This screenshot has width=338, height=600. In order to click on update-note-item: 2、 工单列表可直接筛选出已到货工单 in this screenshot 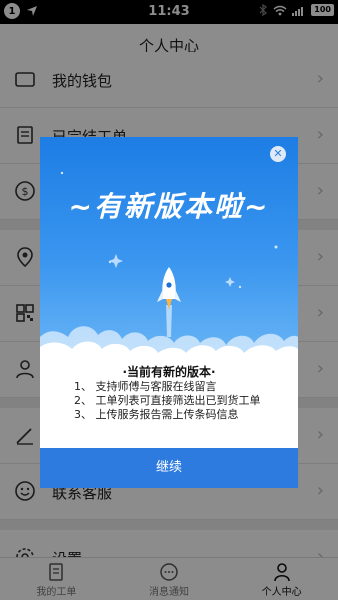, I will do `click(167, 400)`.